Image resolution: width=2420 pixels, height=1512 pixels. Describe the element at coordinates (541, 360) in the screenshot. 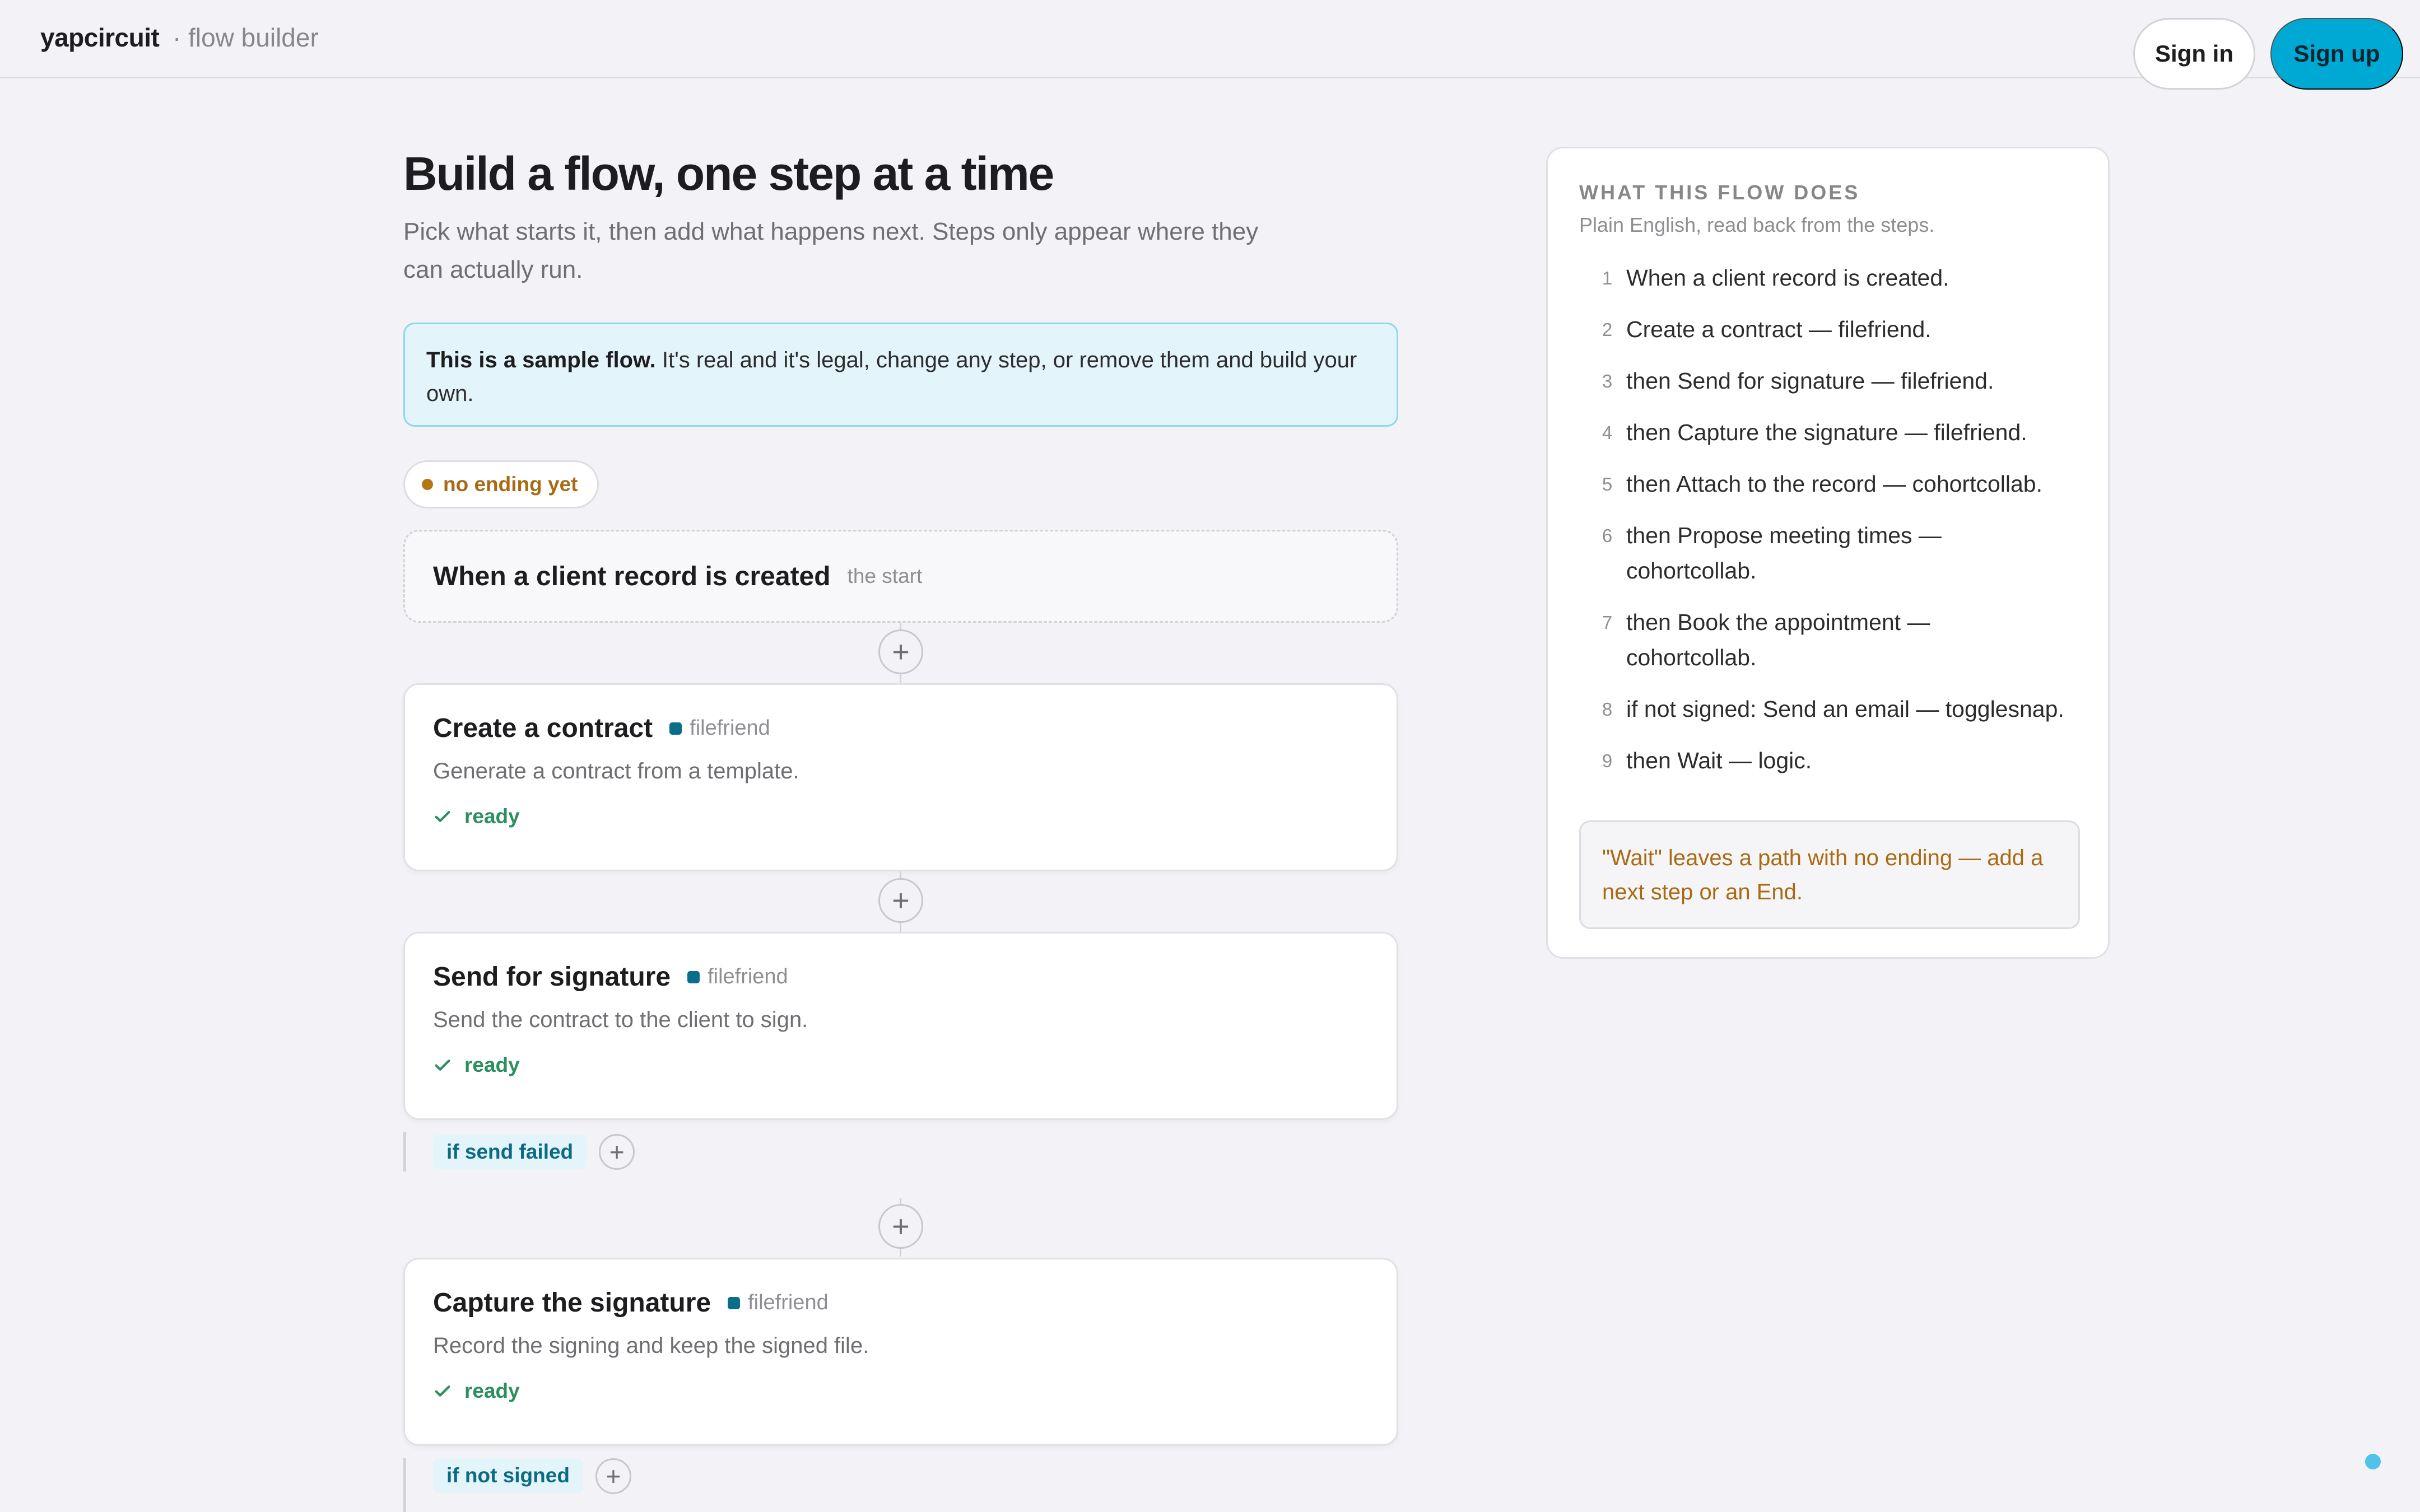

I see `sample-note-heading: This is a sample flow.` at that location.